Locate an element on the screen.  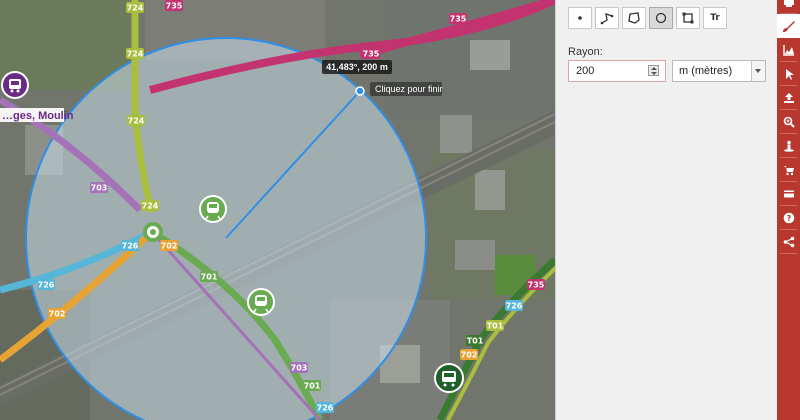
cart-icon is located at coordinates (788, 171).